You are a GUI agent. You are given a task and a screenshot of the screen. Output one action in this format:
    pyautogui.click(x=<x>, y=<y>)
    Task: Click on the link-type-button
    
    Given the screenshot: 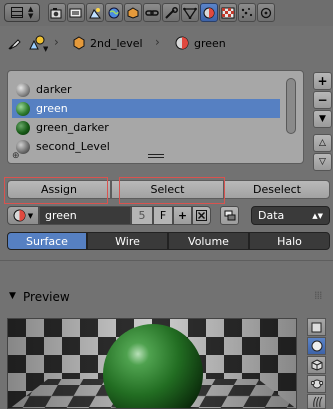 What is the action you would take?
    pyautogui.click(x=229, y=215)
    